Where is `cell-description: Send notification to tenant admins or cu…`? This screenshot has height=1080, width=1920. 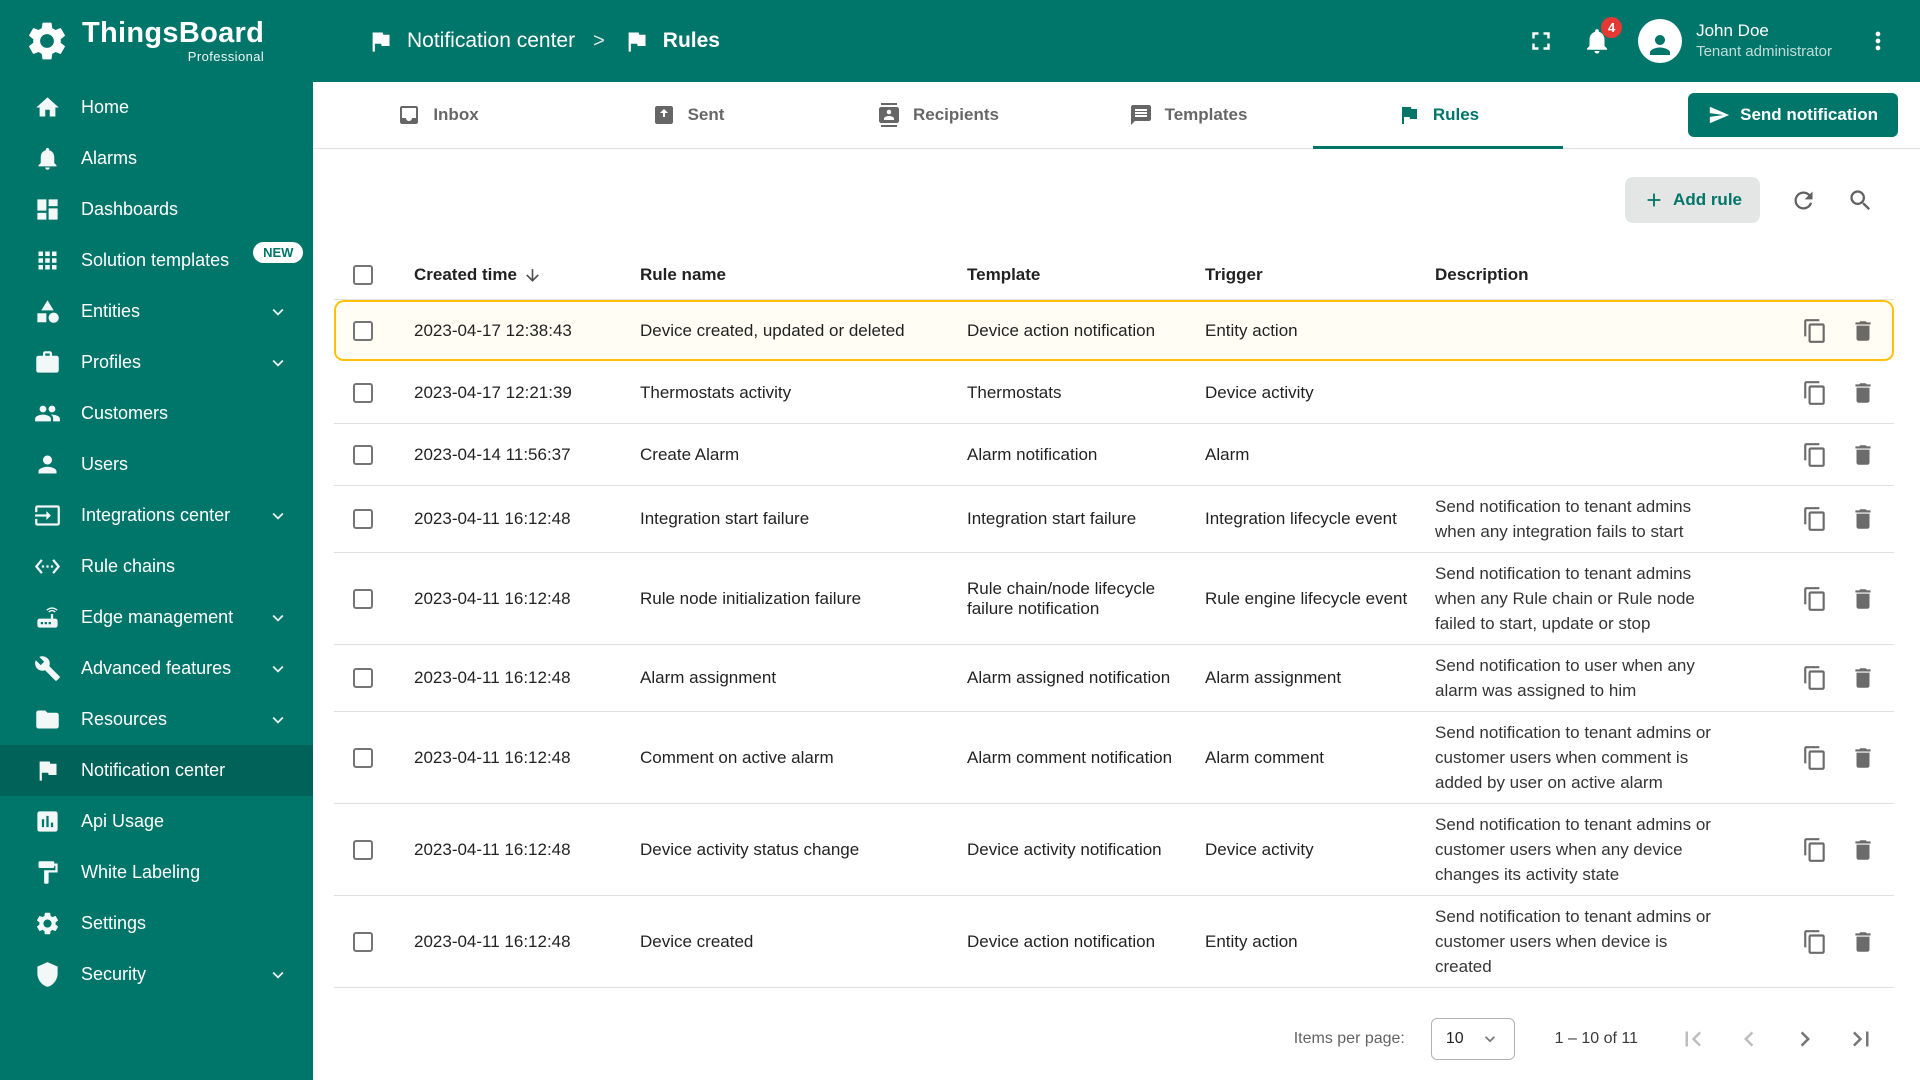 cell-description: Send notification to tenant admins or cu… is located at coordinates (1573, 849).